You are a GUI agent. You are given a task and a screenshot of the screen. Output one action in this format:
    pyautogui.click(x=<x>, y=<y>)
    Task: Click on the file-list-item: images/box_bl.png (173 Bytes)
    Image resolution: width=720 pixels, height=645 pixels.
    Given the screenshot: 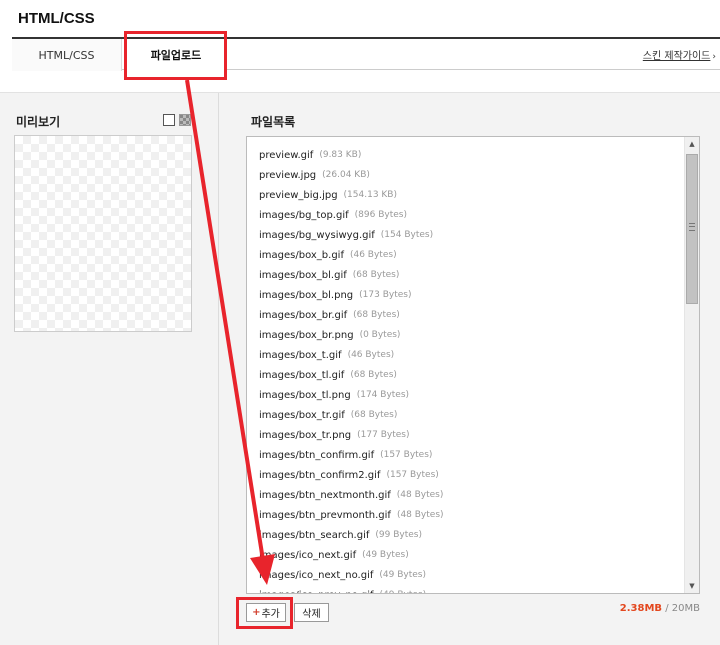 What is the action you would take?
    pyautogui.click(x=335, y=295)
    